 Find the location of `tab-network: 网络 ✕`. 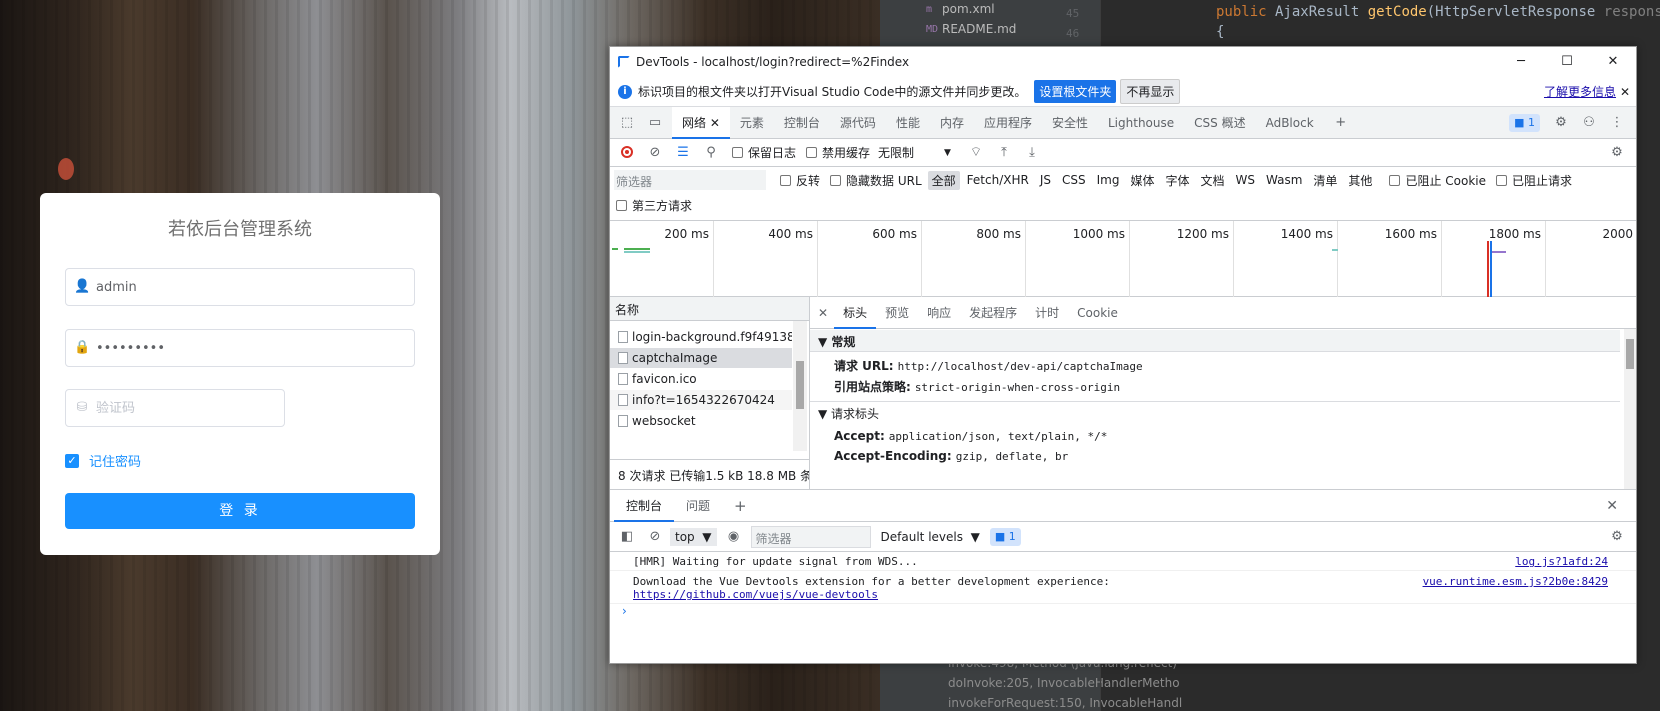

tab-network: 网络 ✕ is located at coordinates (701, 122).